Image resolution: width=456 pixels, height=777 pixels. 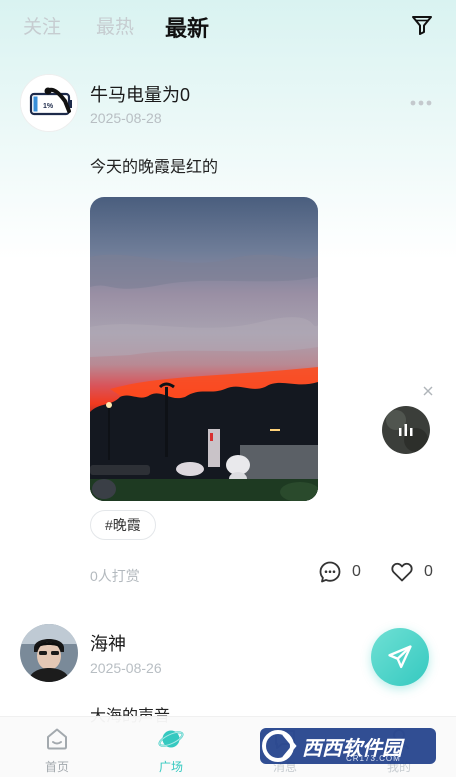 I want to click on watermark-domain: CR173.COM, so click(x=373, y=758).